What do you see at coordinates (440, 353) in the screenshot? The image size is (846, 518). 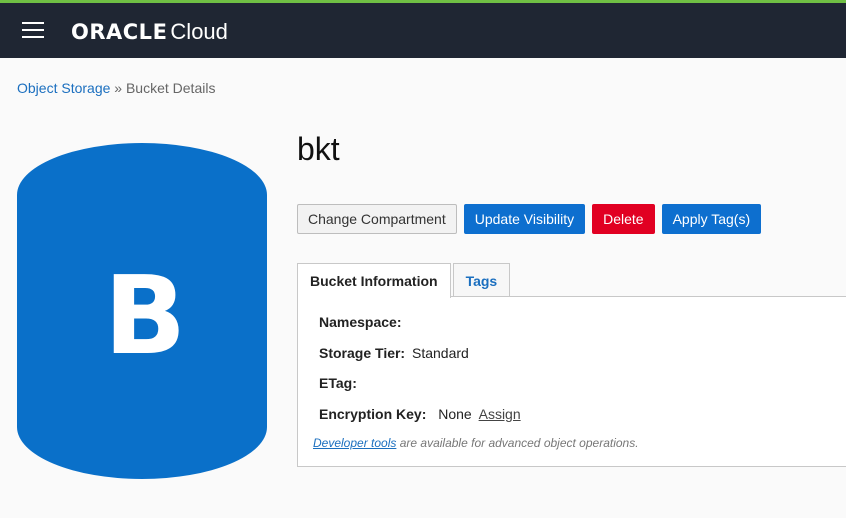 I see `storage-tier-value: Standard` at bounding box center [440, 353].